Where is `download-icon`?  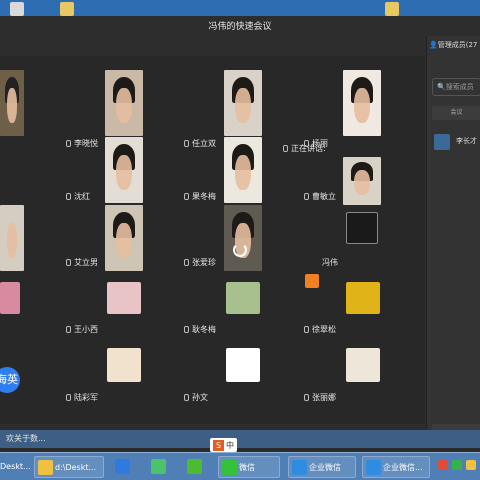 download-icon is located at coordinates (312, 281).